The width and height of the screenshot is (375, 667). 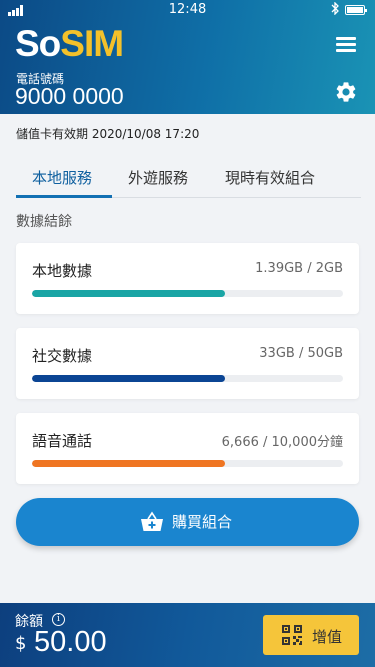 I want to click on tab-local-service: 本地服務, so click(x=62, y=177).